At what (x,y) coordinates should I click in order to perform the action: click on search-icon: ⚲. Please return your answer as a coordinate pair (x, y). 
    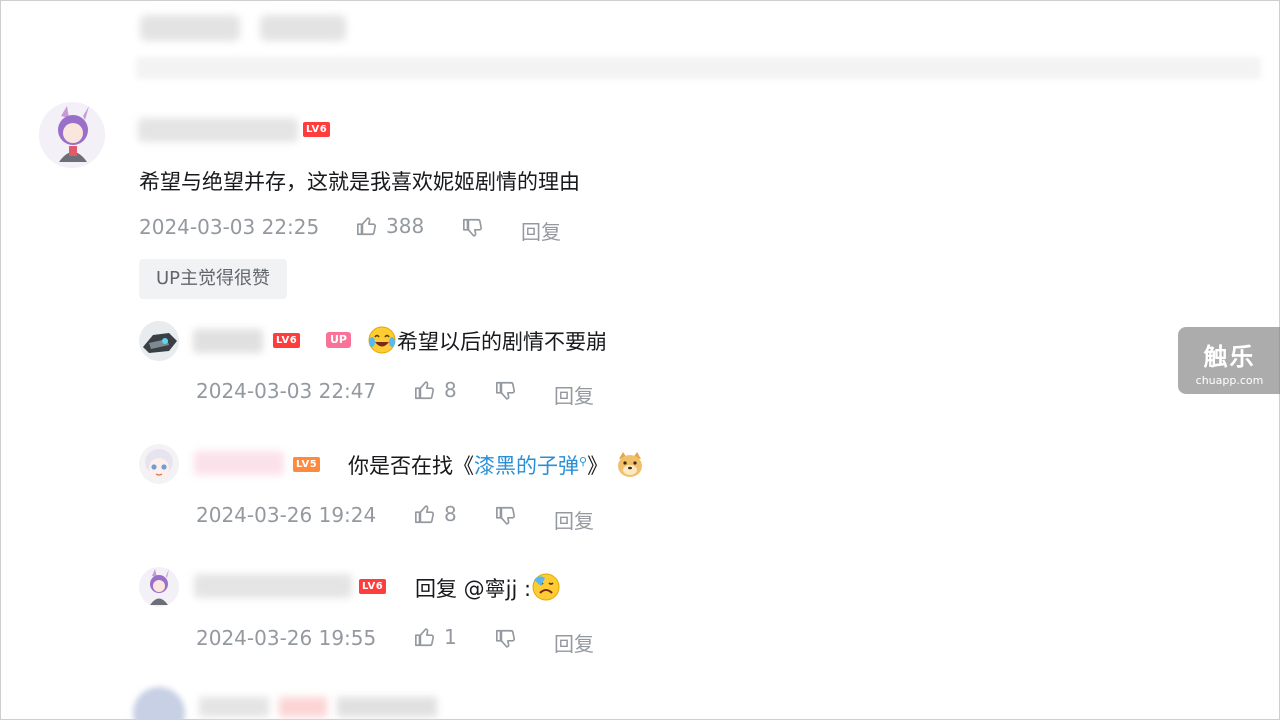
    Looking at the image, I should click on (583, 461).